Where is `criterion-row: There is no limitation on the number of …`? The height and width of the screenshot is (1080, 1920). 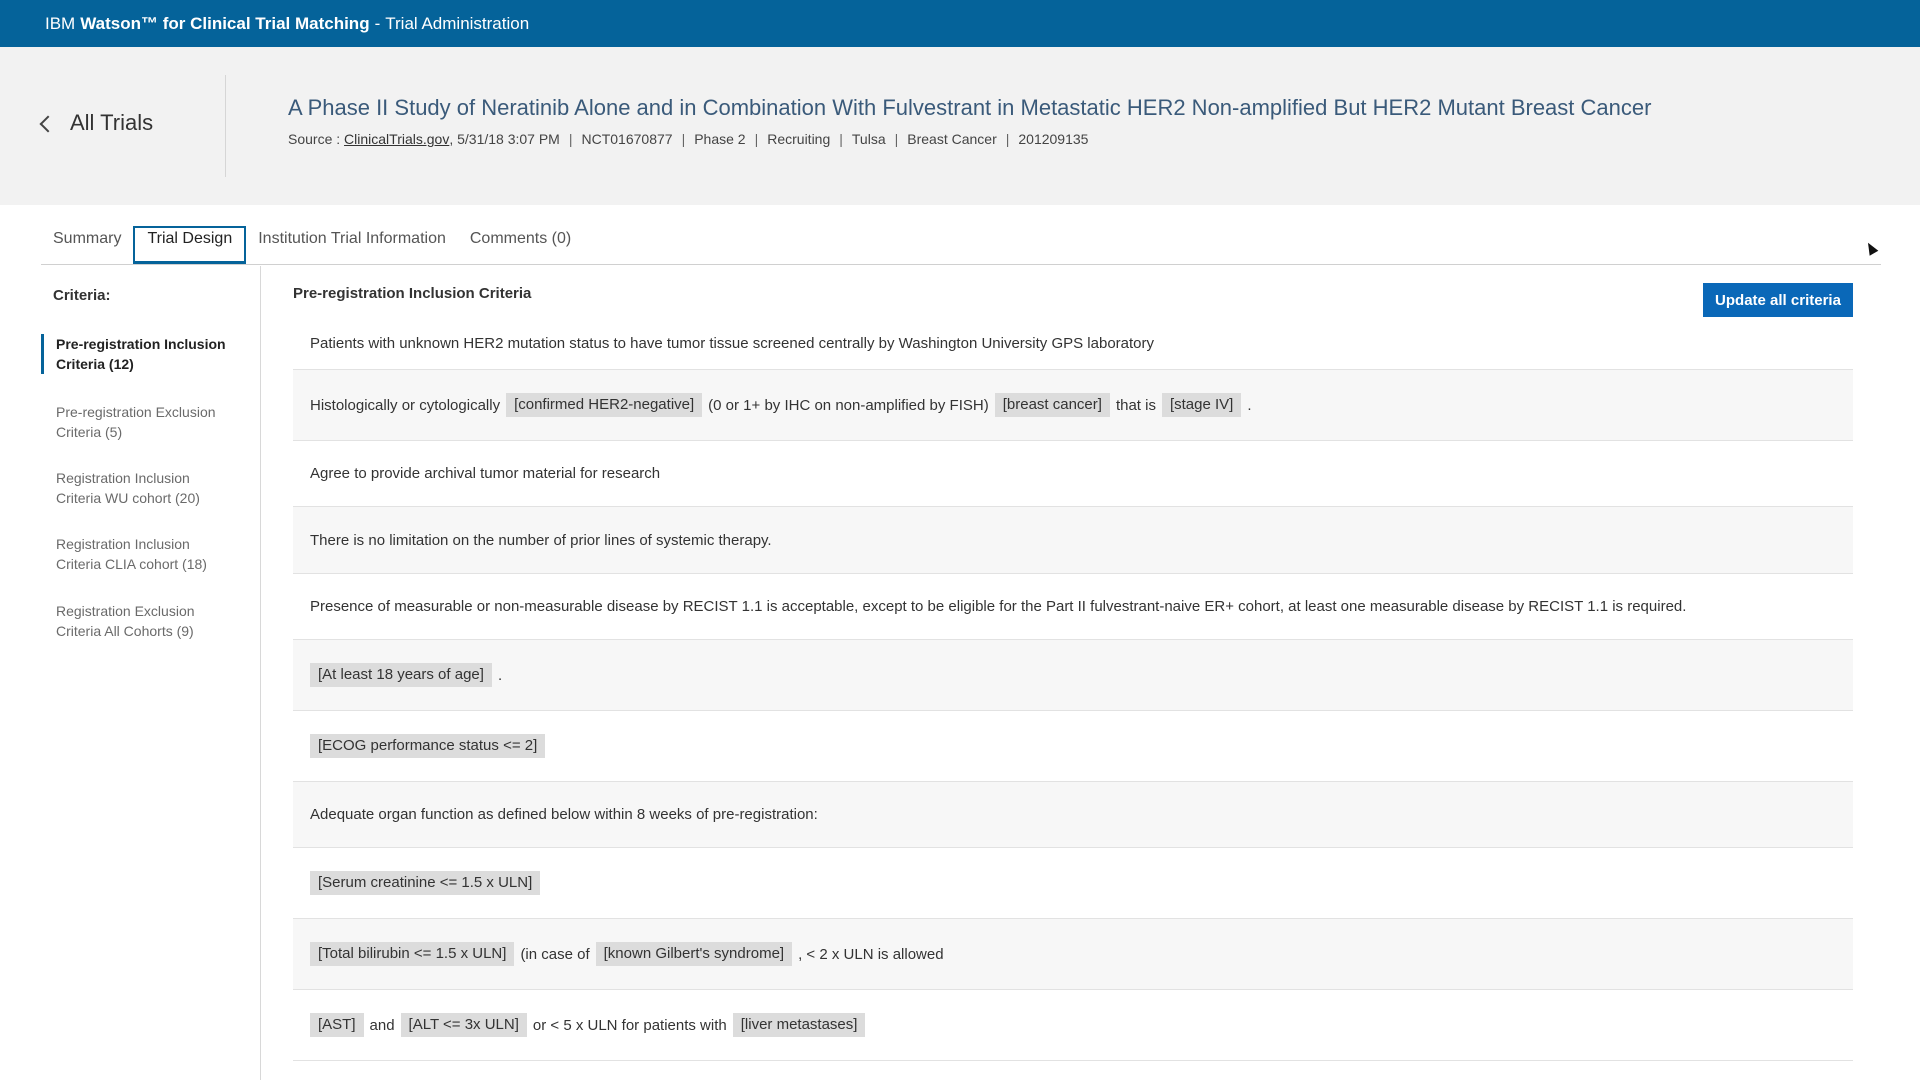 criterion-row: There is no limitation on the number of … is located at coordinates (1073, 540).